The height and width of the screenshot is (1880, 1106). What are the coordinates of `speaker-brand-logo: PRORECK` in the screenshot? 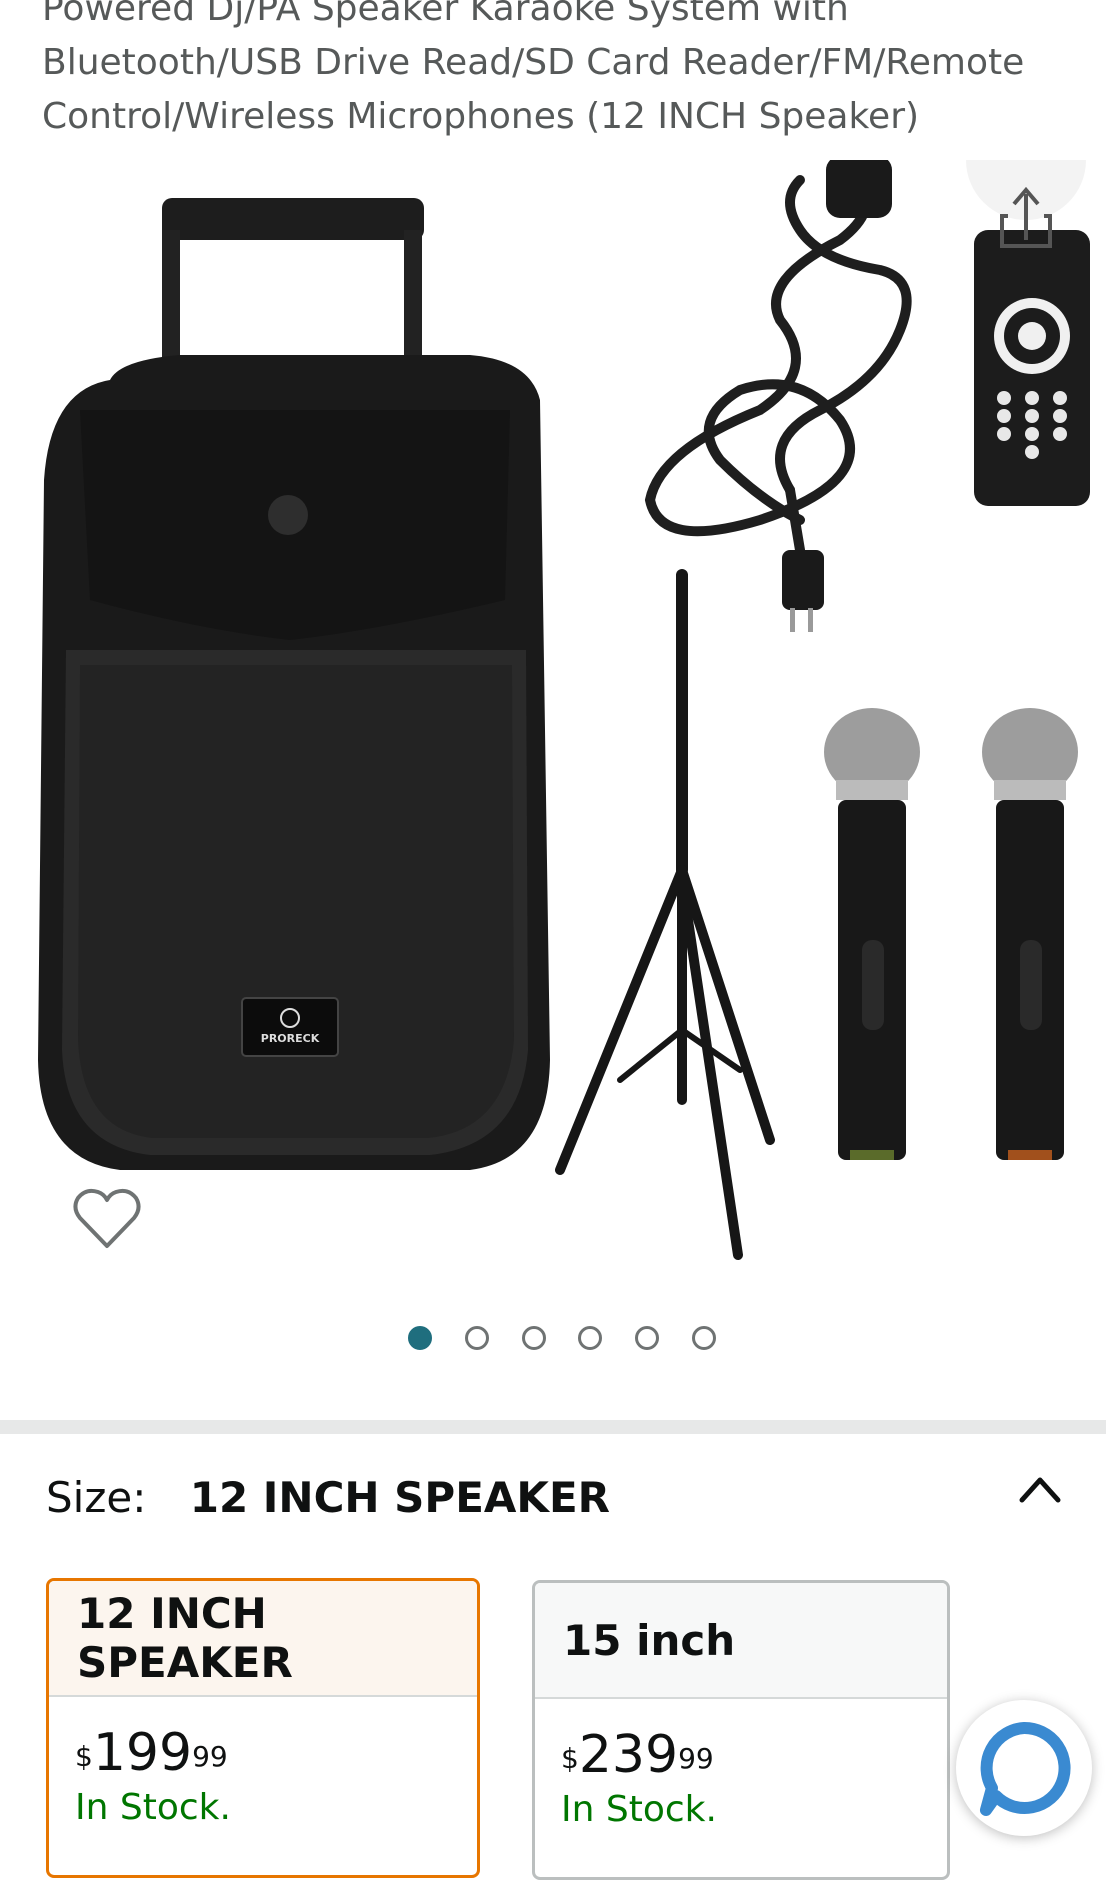 It's located at (290, 1038).